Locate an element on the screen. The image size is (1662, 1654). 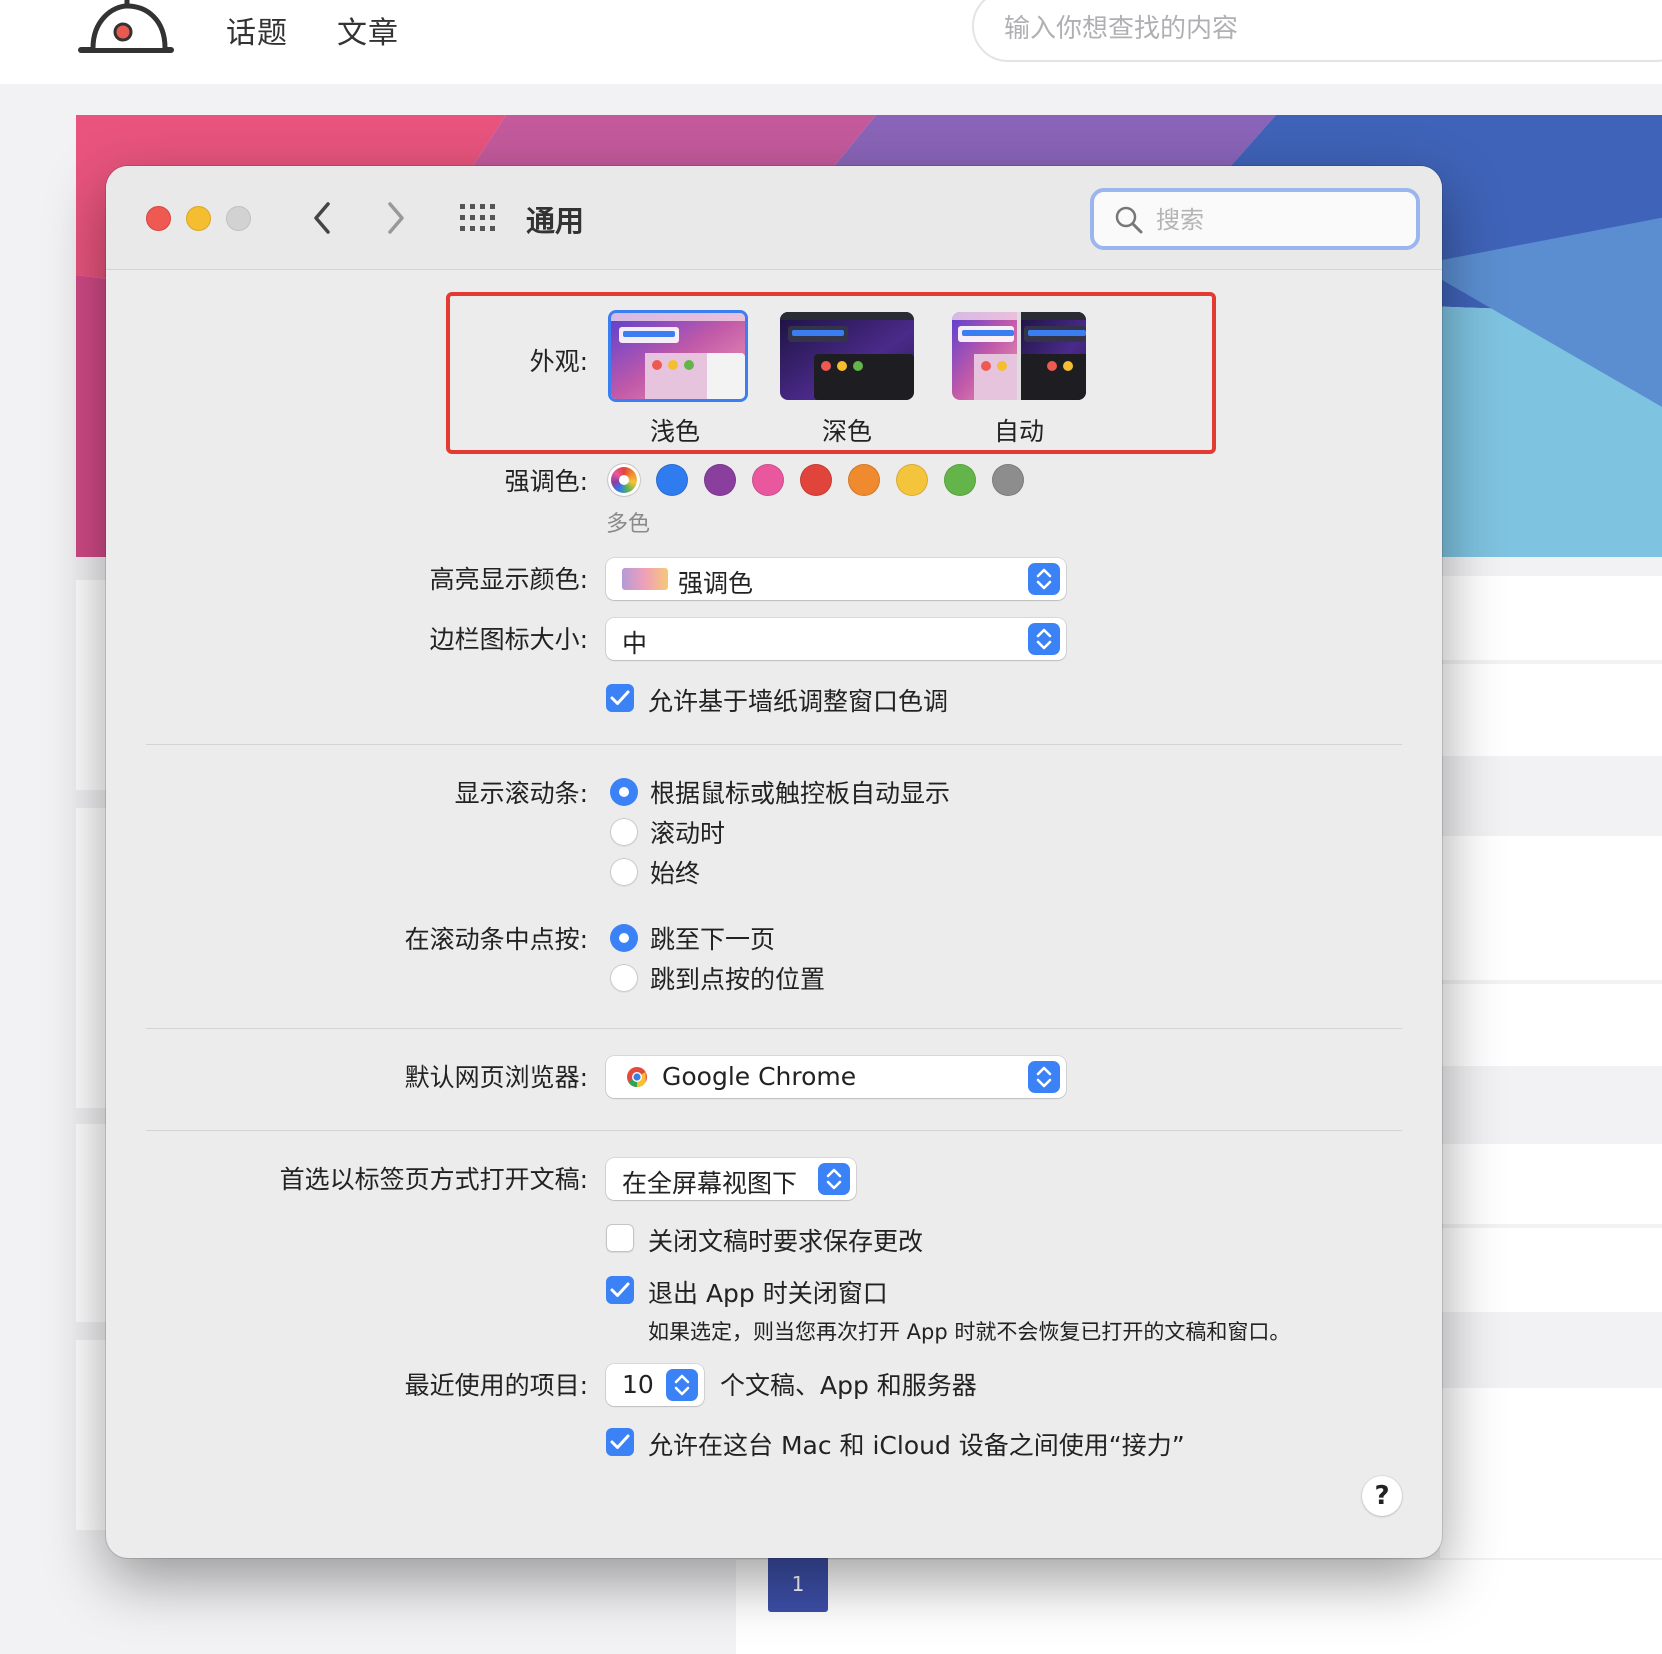
appearance-dark-option is located at coordinates (847, 356).